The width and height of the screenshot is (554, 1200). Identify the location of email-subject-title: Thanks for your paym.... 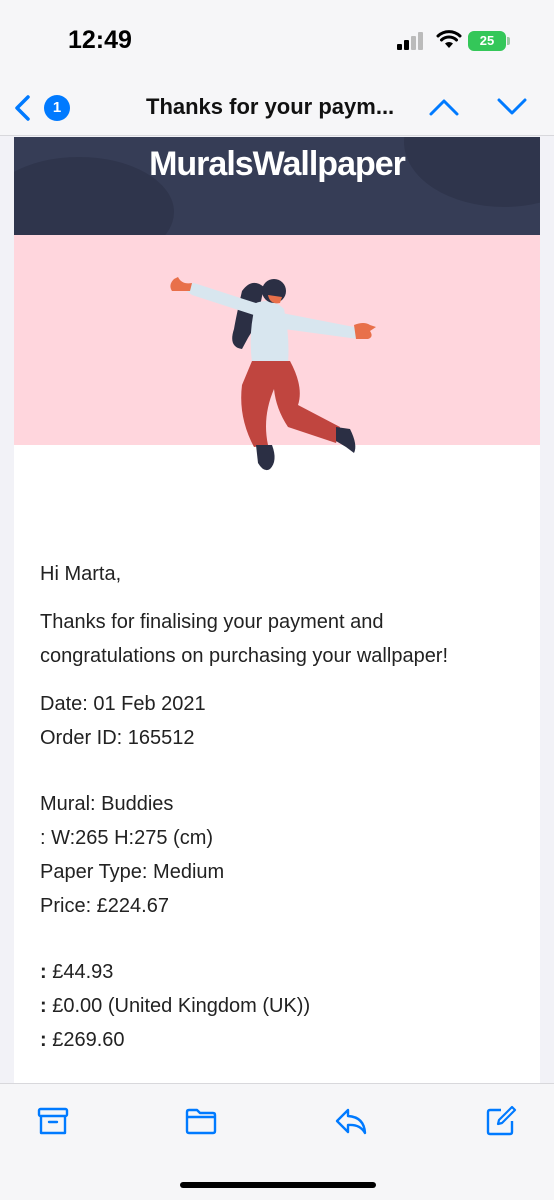
(270, 106).